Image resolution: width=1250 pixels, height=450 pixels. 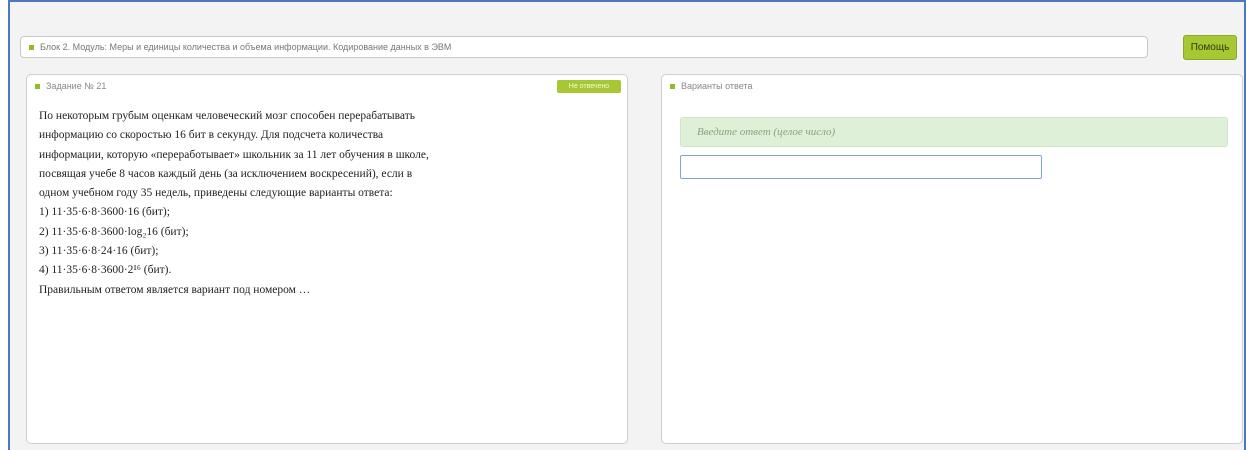 I want to click on answer-panel-header: Варианты ответа, so click(x=711, y=86).